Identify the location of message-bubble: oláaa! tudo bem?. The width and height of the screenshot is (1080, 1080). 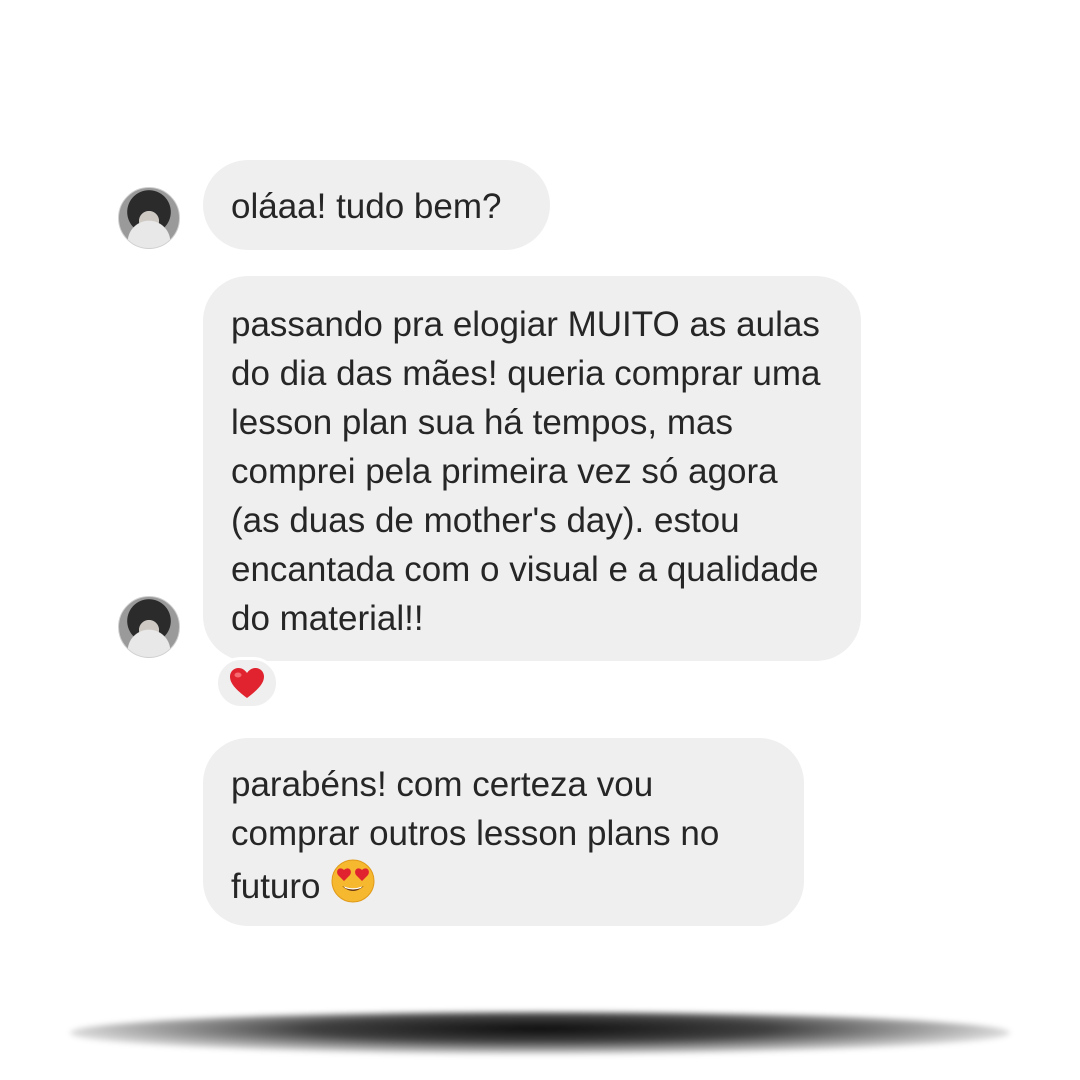
(376, 205).